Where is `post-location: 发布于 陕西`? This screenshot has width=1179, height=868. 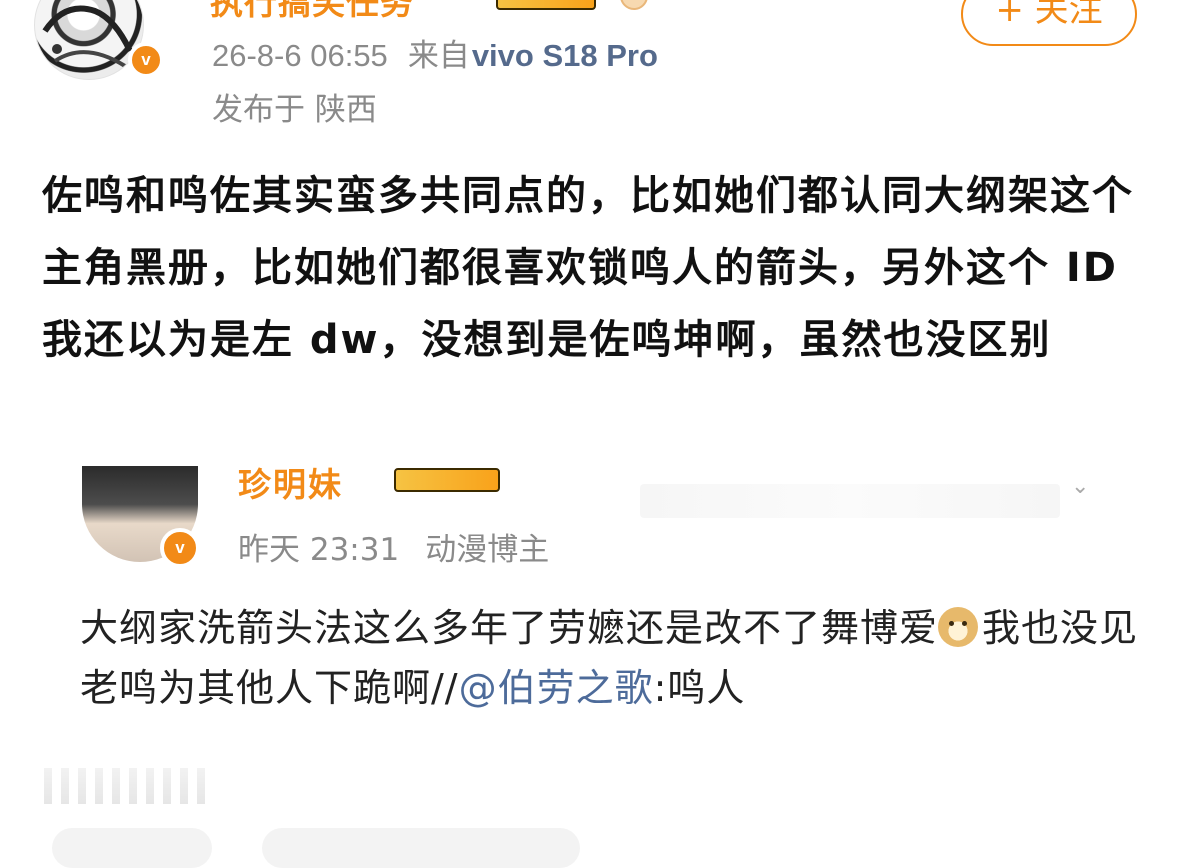 post-location: 发布于 陕西 is located at coordinates (294, 110).